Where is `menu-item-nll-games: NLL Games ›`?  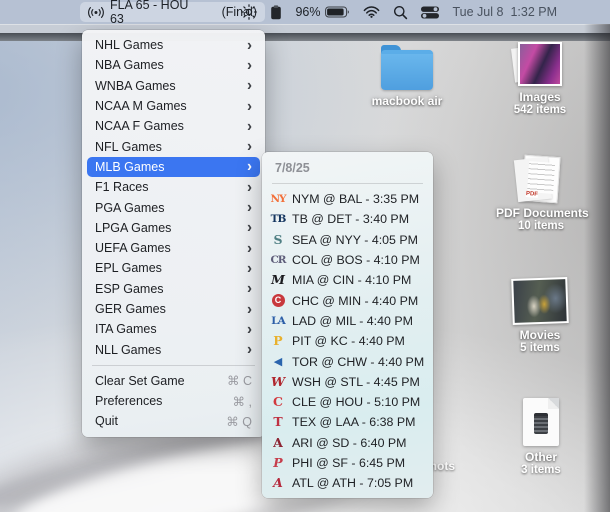
menu-item-nll-games: NLL Games › is located at coordinates (173, 349).